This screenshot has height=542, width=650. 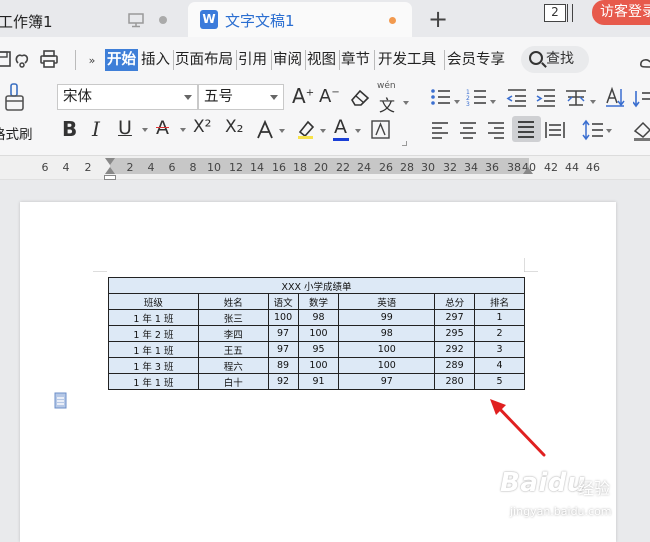 I want to click on table-header-cell: 英语, so click(x=387, y=301).